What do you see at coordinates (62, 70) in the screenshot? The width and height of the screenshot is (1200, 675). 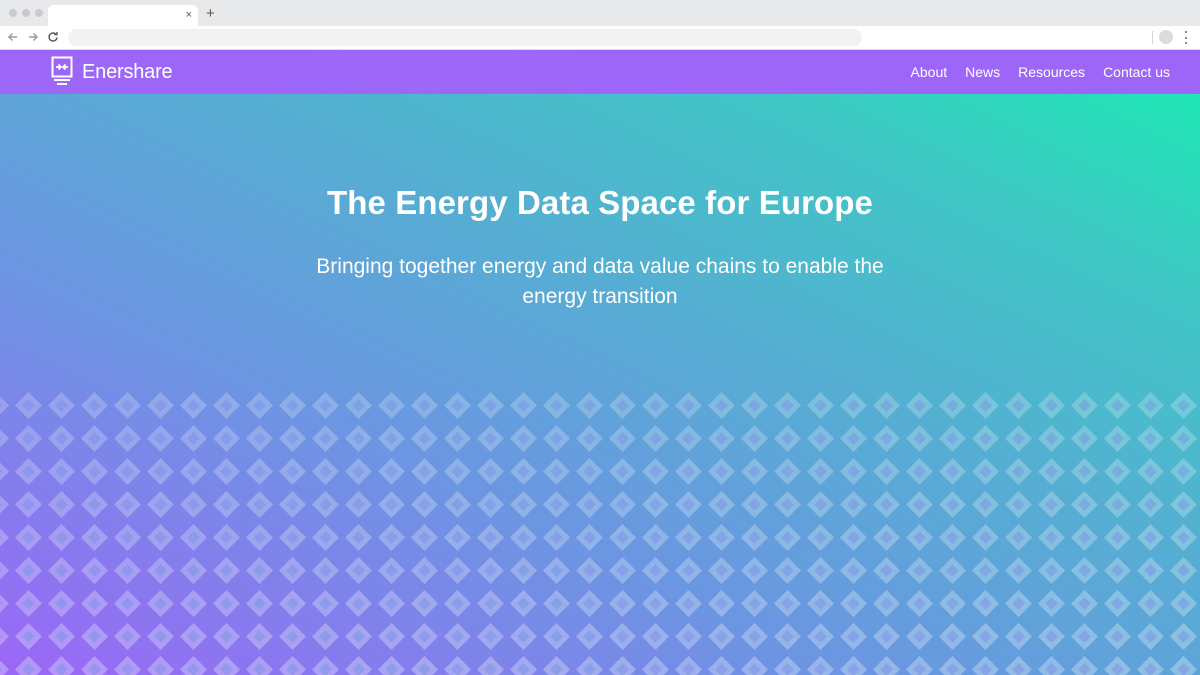 I see `enershare-logo-icon` at bounding box center [62, 70].